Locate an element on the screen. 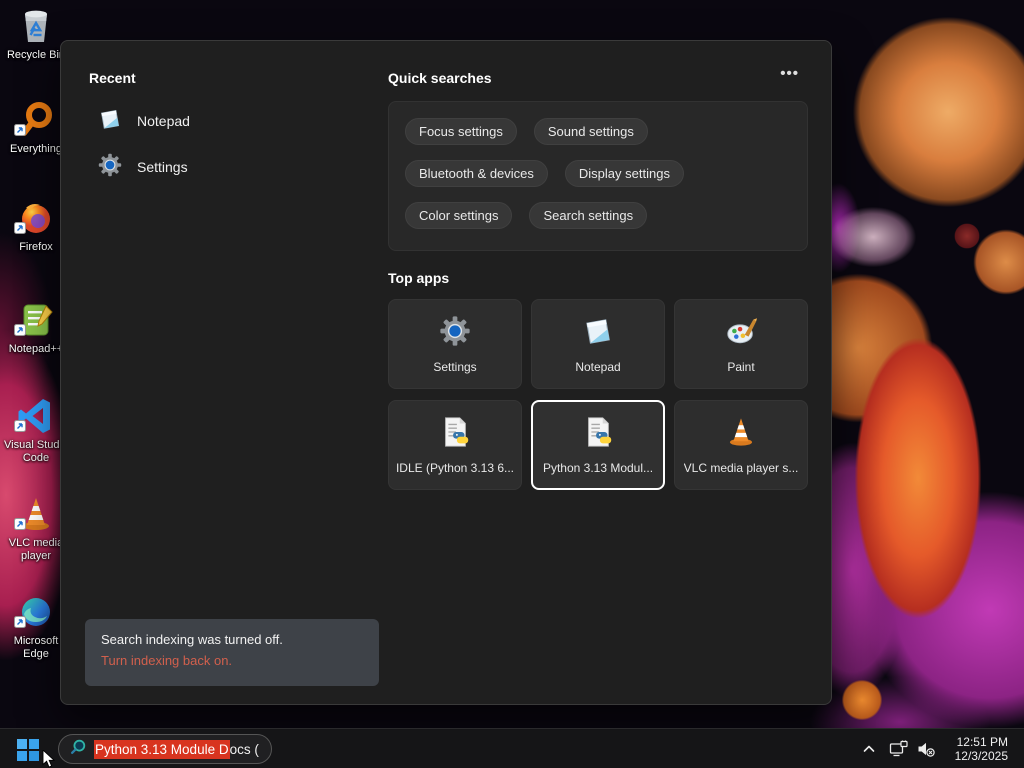 The width and height of the screenshot is (1024, 768). turn-indexing-on-link: Turn indexing back on. is located at coordinates (232, 660).